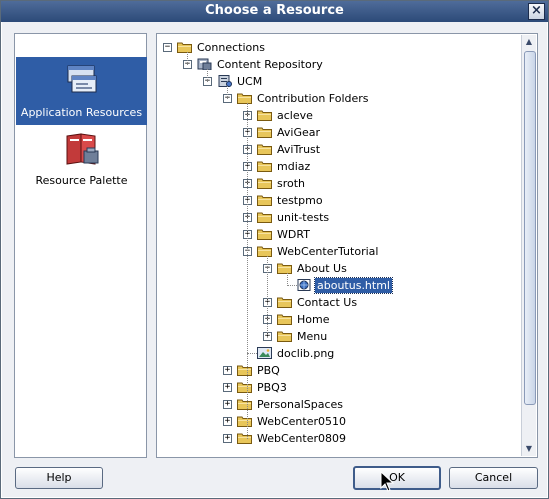 The height and width of the screenshot is (499, 549). Describe the element at coordinates (340, 200) in the screenshot. I see `tree-row: + testpmo` at that location.